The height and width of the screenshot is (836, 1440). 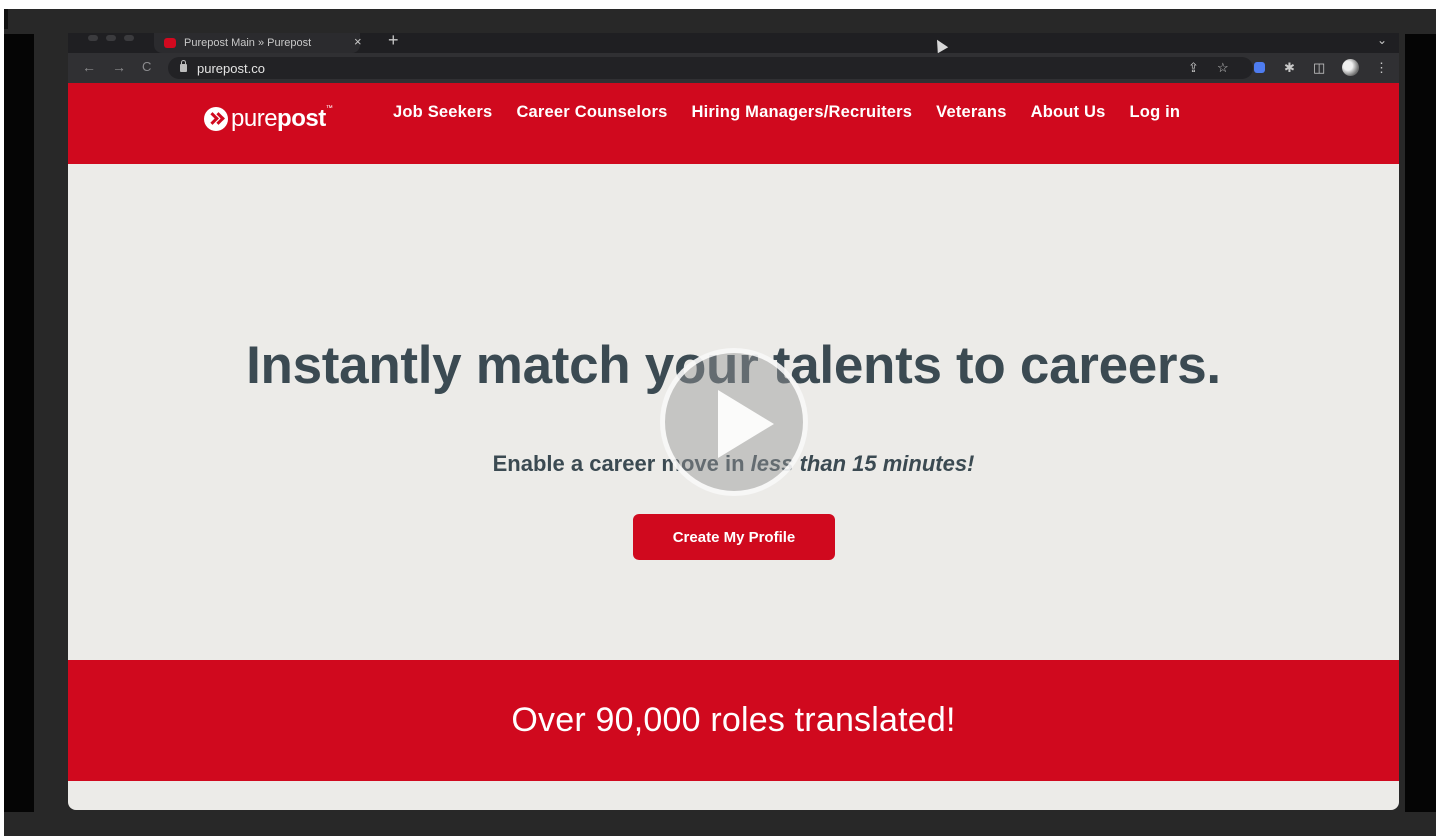 What do you see at coordinates (89, 67) in the screenshot?
I see `back-icon: ←` at bounding box center [89, 67].